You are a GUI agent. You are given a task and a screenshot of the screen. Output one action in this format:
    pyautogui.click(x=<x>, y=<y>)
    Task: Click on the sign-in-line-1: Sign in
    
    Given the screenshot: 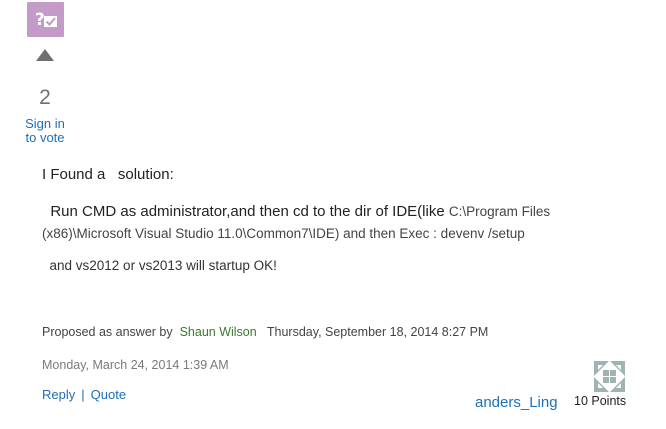 What is the action you would take?
    pyautogui.click(x=45, y=123)
    